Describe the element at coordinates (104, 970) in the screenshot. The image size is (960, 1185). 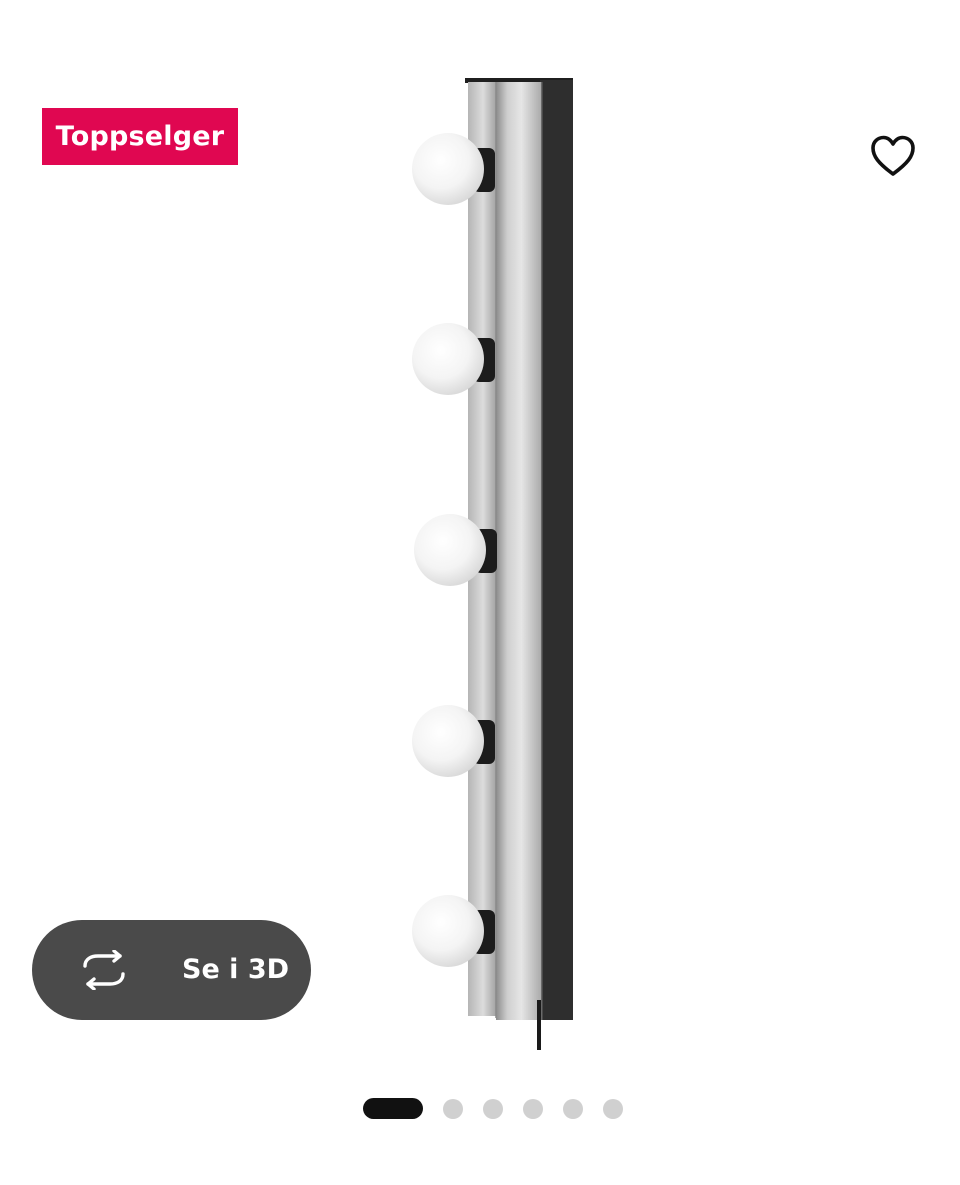
I see `rotate-3d-icon` at that location.